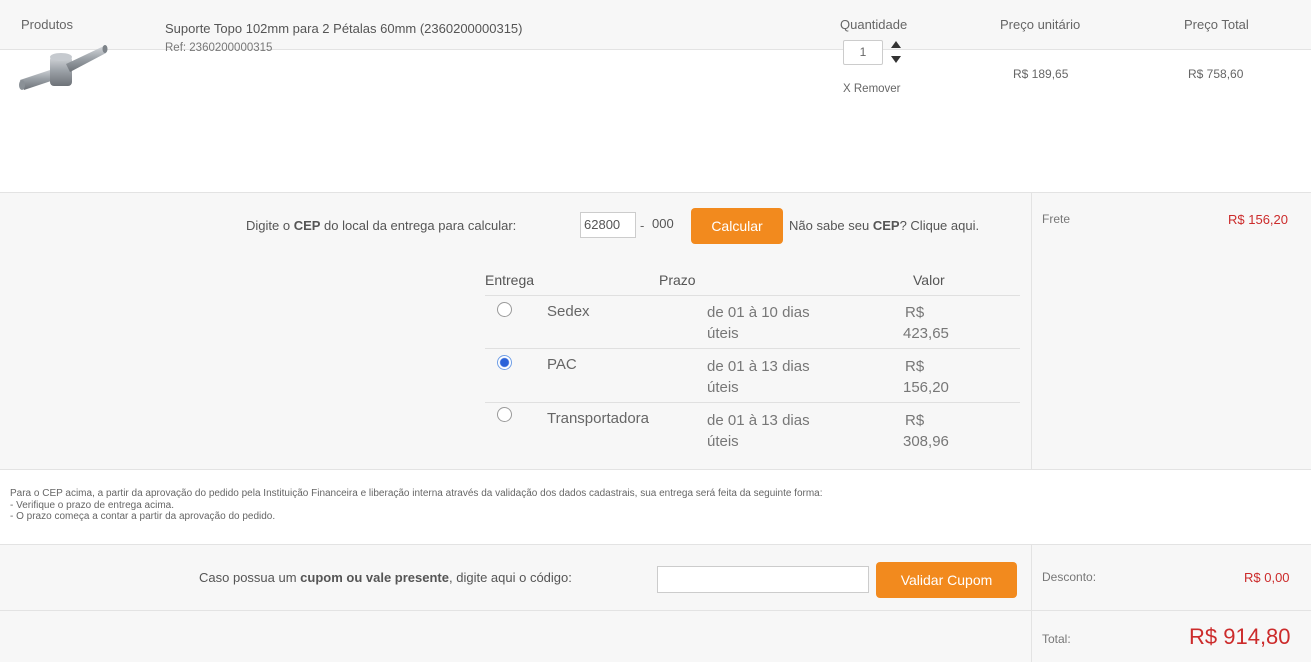 This screenshot has height=662, width=1311. Describe the element at coordinates (1056, 219) in the screenshot. I see `freight-label: Frete` at that location.